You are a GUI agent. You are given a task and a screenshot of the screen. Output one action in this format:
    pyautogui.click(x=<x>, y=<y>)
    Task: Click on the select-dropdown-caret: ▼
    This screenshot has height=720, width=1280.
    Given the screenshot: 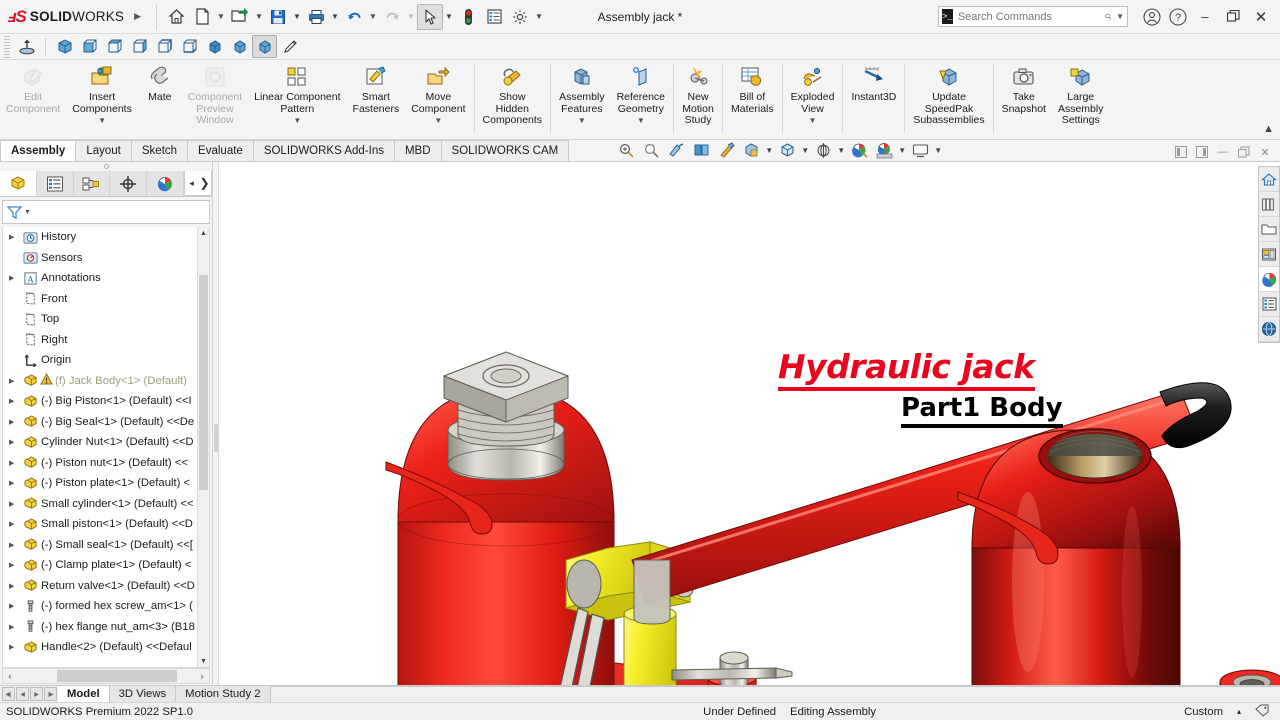 What is the action you would take?
    pyautogui.click(x=449, y=17)
    